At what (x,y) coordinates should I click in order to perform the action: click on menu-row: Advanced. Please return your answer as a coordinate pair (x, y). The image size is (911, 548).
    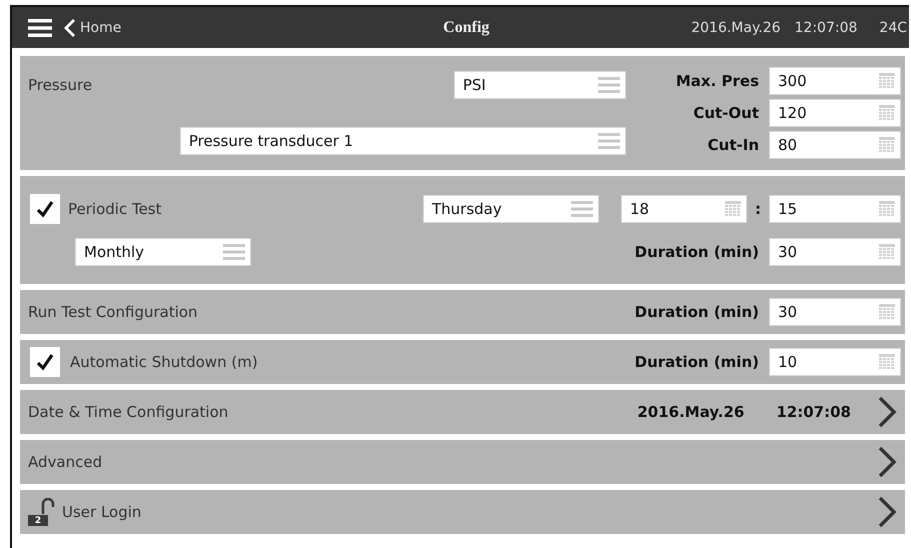
    Looking at the image, I should click on (462, 462).